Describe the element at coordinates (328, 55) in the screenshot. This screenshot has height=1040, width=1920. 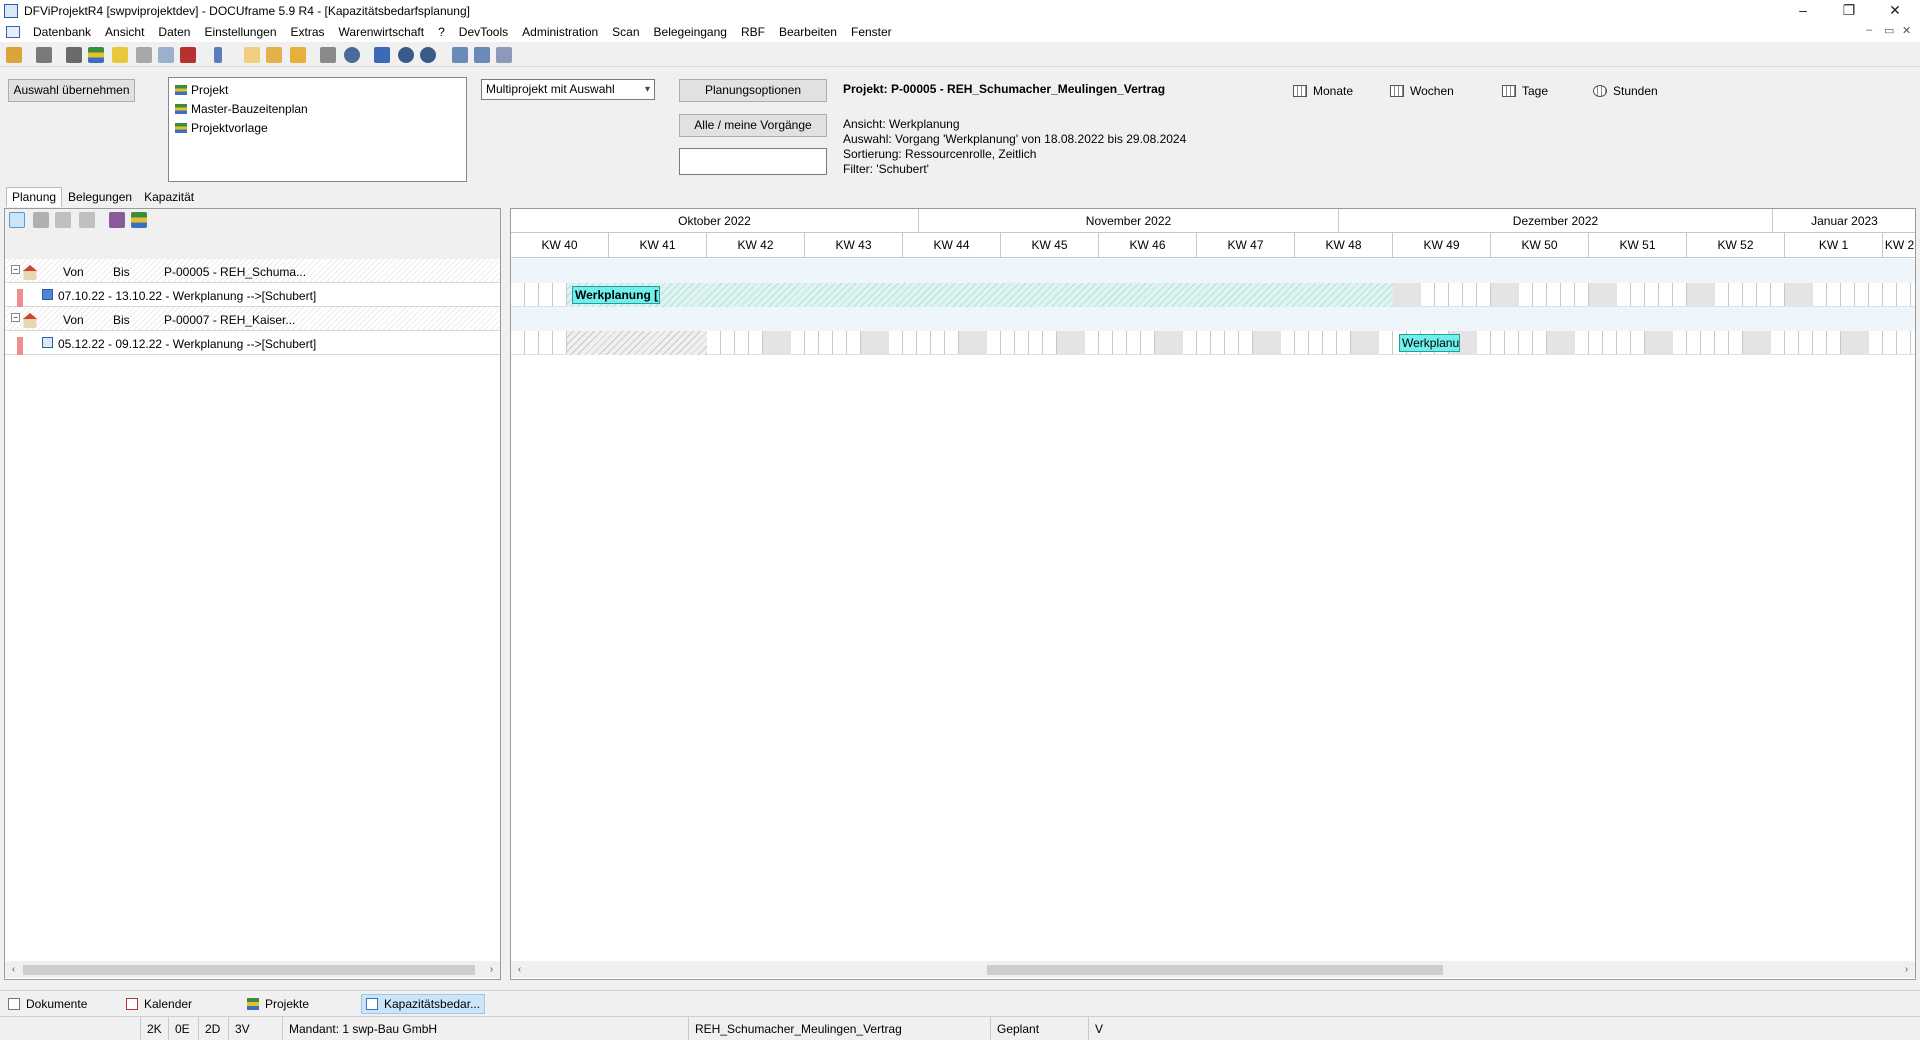
I see `grid-icon` at that location.